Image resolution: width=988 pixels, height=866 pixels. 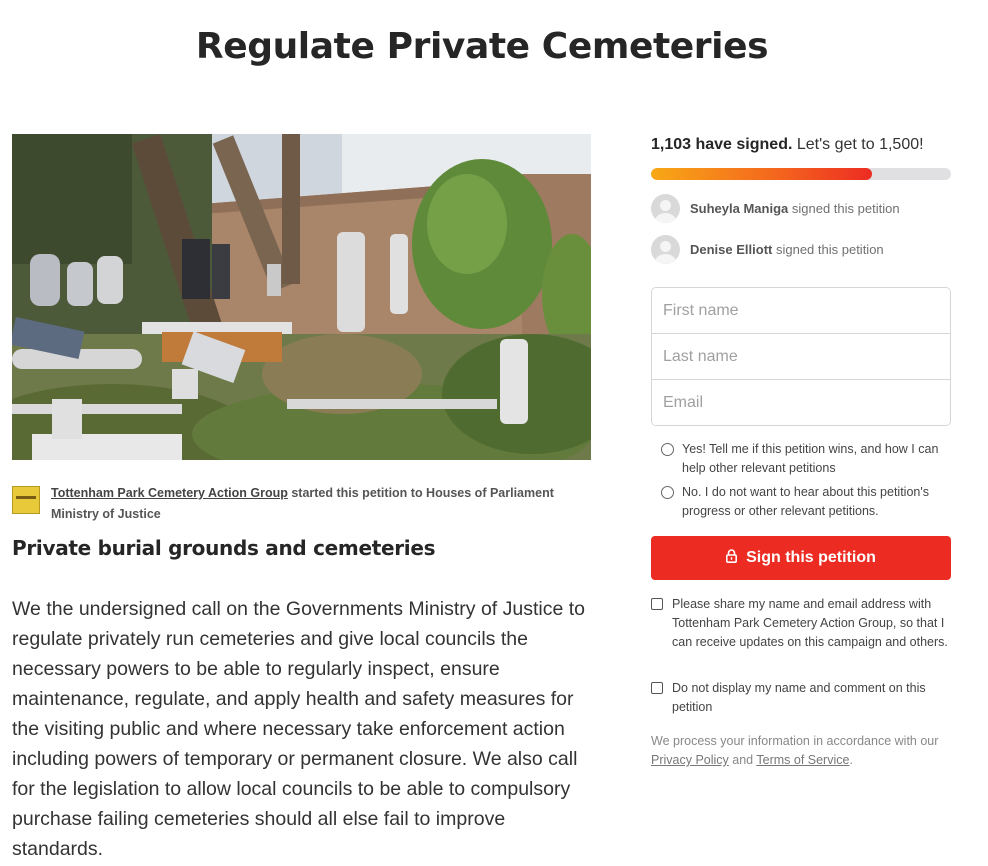 What do you see at coordinates (732, 558) in the screenshot?
I see `lock-icon` at bounding box center [732, 558].